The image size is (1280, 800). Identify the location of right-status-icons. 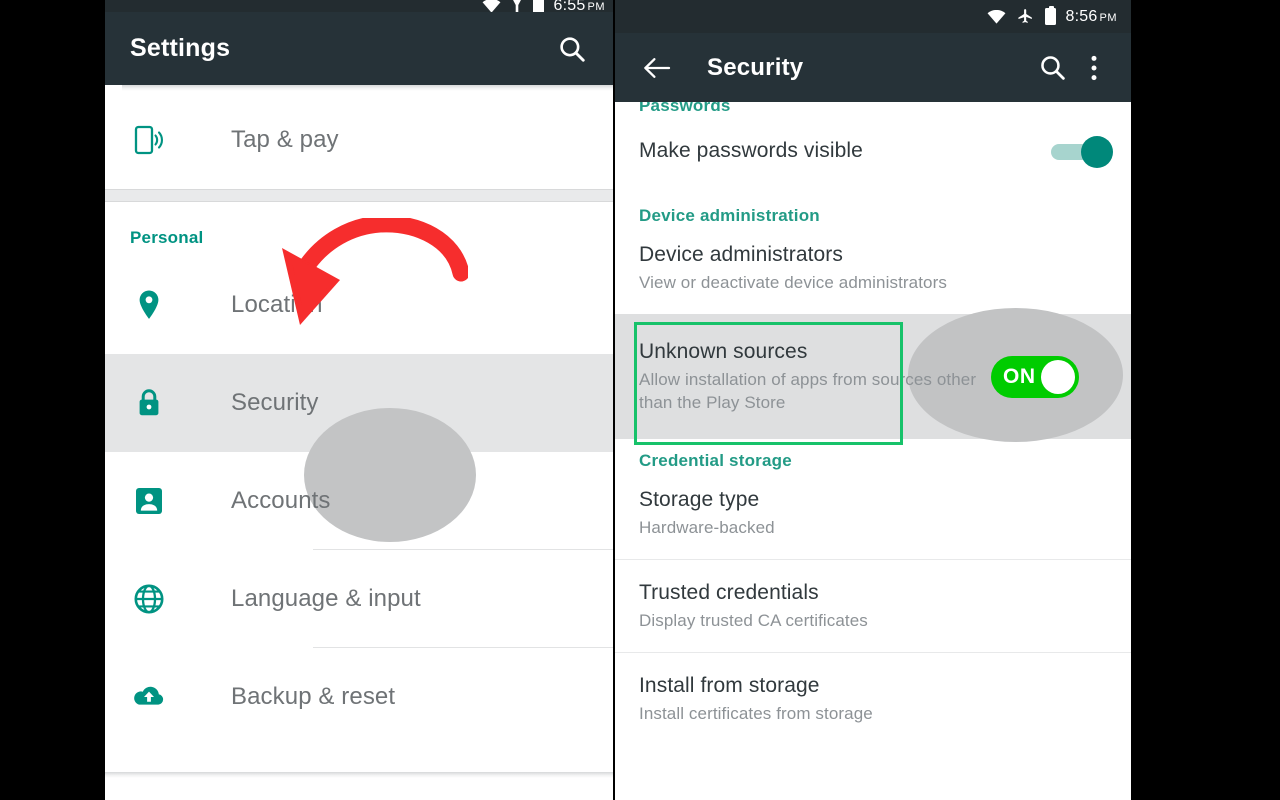
(1021, 15).